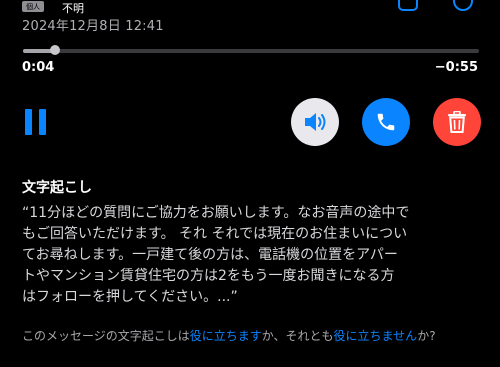 This screenshot has width=500, height=367. What do you see at coordinates (463, 5) in the screenshot?
I see `info-icon` at bounding box center [463, 5].